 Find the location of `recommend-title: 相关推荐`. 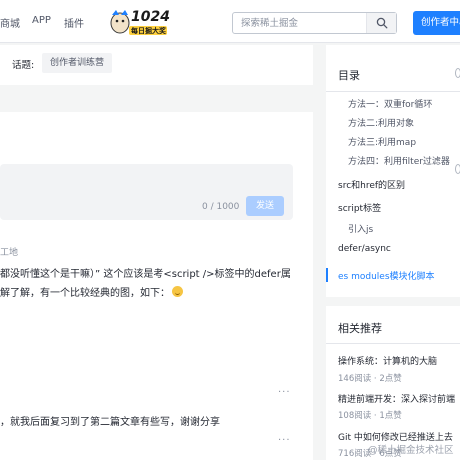

recommend-title: 相关推荐 is located at coordinates (360, 328).